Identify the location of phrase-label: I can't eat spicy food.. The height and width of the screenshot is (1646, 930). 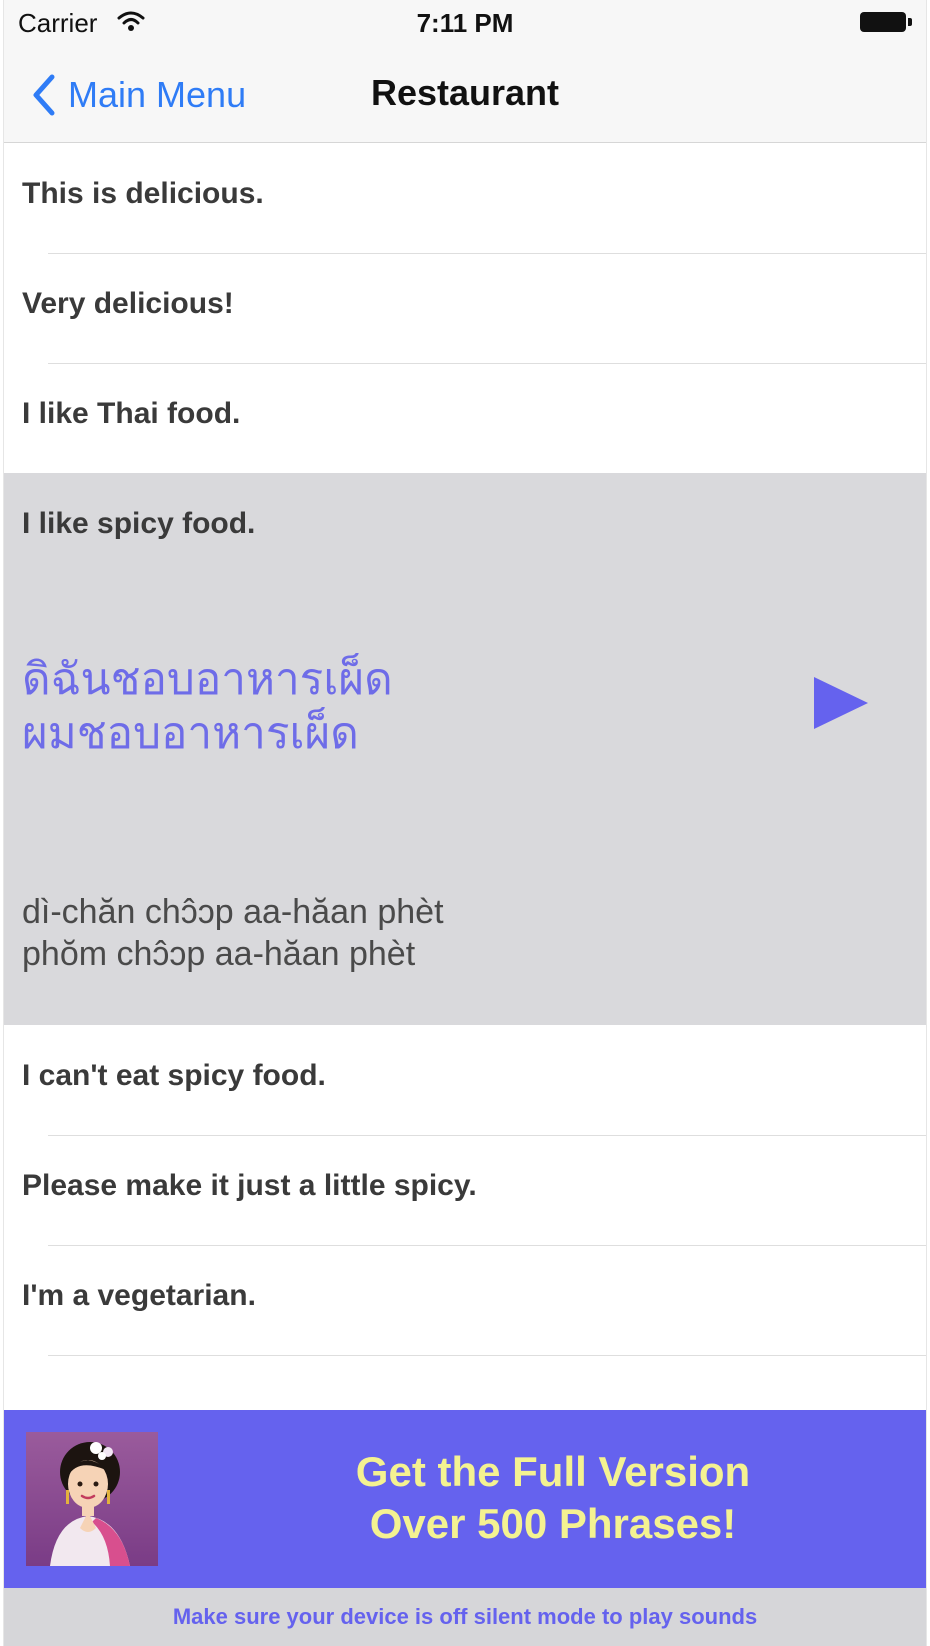
(174, 1075).